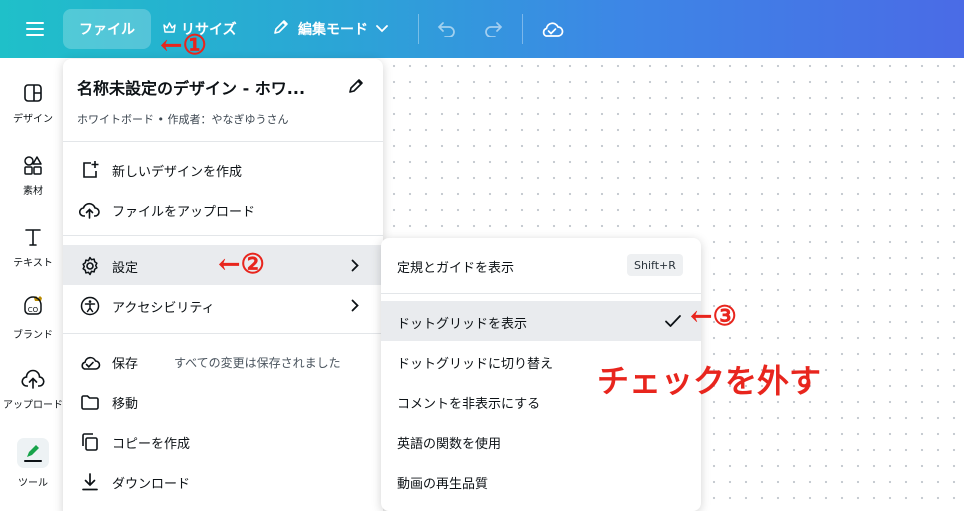  I want to click on hamburger-menu-icon, so click(35, 29).